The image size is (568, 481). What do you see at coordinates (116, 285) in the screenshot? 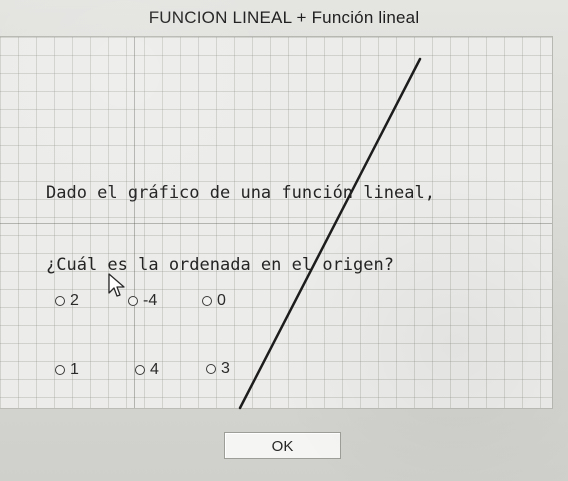
I see `pointer-cursor-icon` at bounding box center [116, 285].